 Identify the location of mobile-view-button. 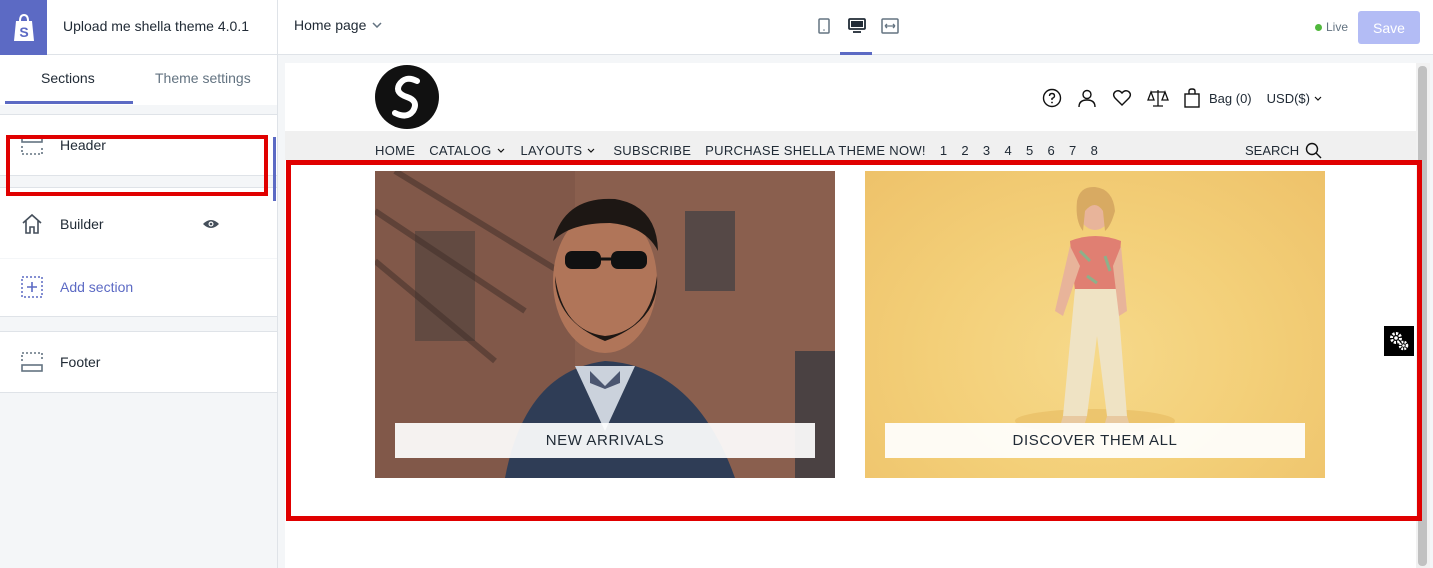
(824, 26).